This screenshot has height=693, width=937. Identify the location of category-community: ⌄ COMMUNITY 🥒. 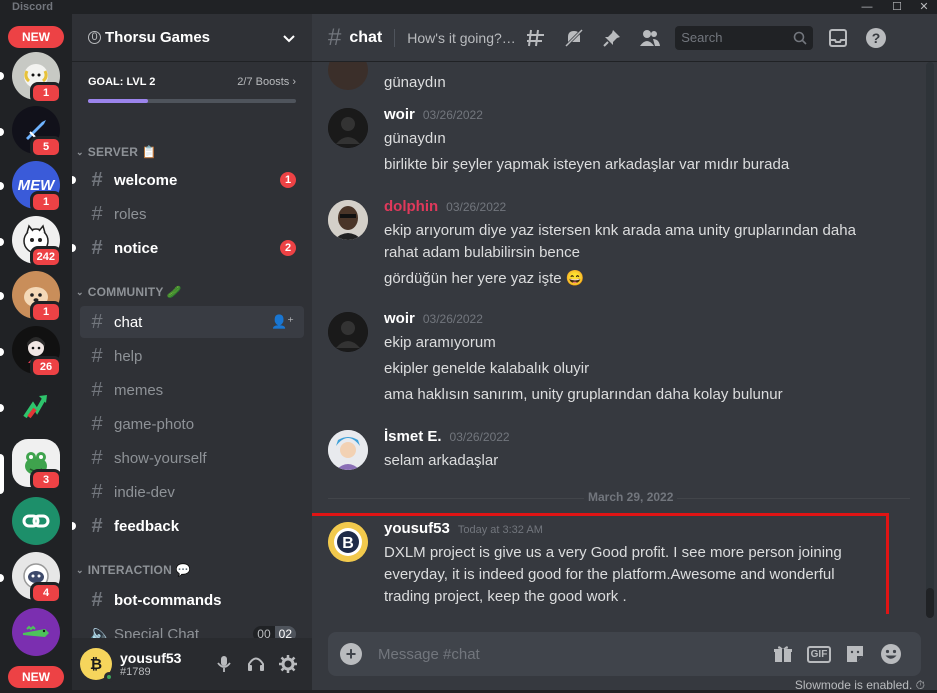
(127, 292).